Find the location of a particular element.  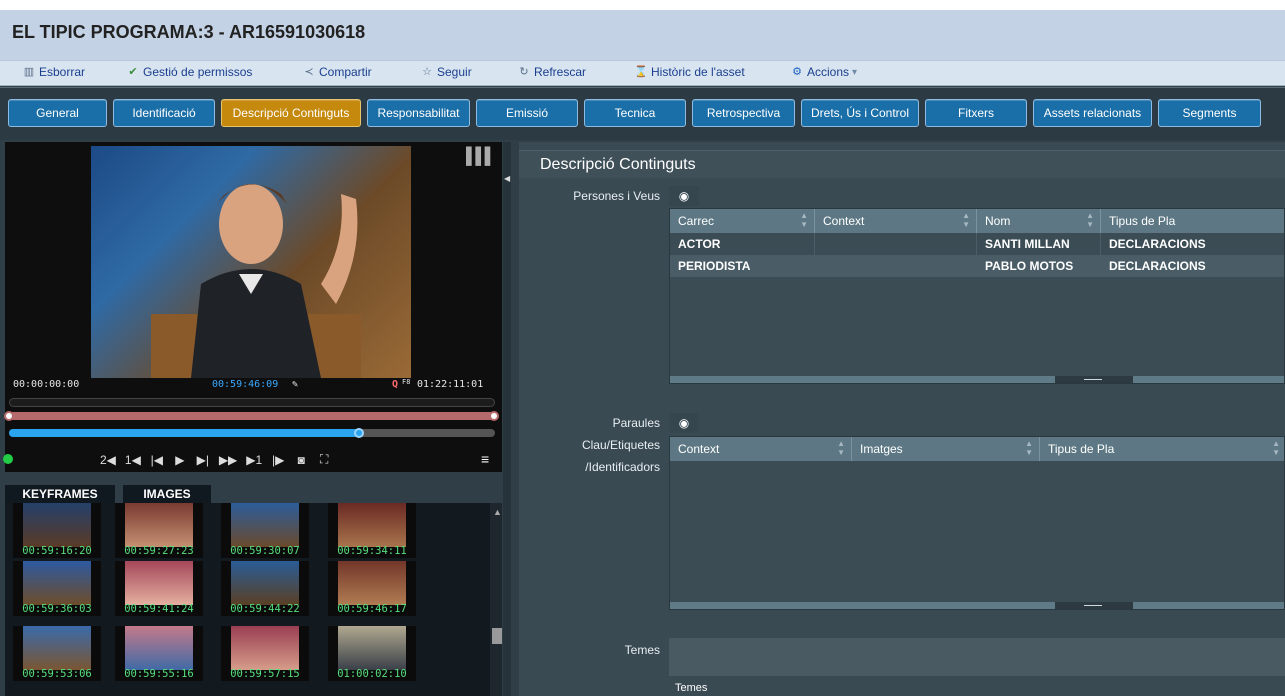

thumbnail-timecode: 00:59:53:06 is located at coordinates (57, 674).